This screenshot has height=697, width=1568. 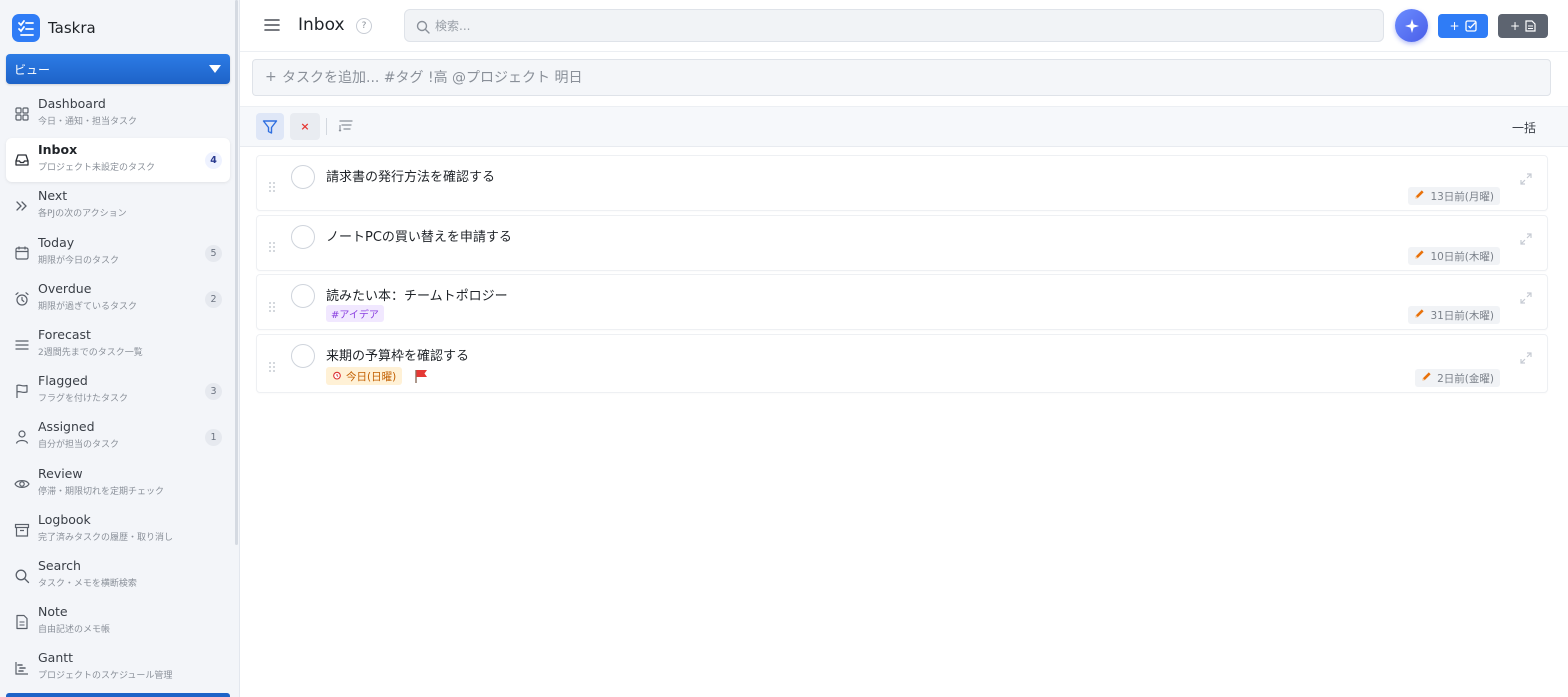 What do you see at coordinates (83, 399) in the screenshot?
I see `sidebar-item-description: フラグを付けたタスク` at bounding box center [83, 399].